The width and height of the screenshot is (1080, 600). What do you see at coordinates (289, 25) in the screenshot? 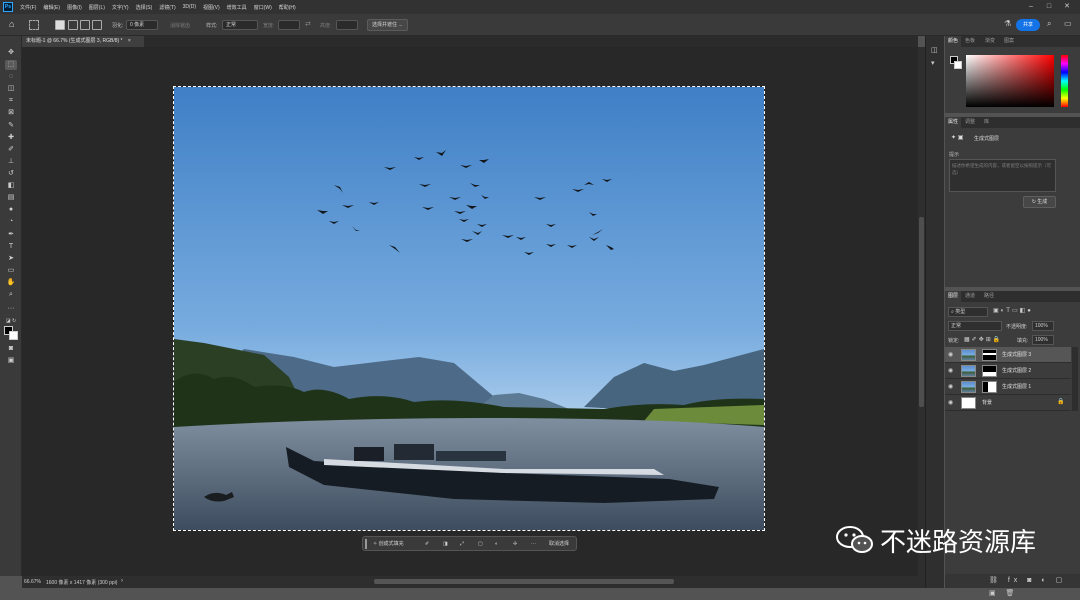
I see `width-input` at bounding box center [289, 25].